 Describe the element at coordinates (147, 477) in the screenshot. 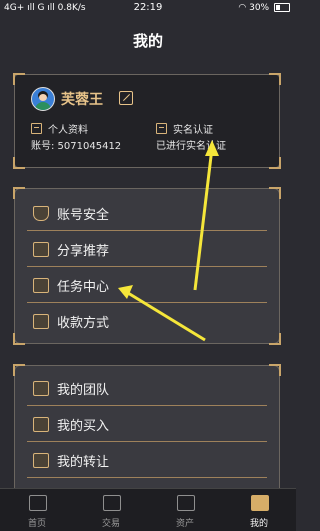

I see `divider` at that location.